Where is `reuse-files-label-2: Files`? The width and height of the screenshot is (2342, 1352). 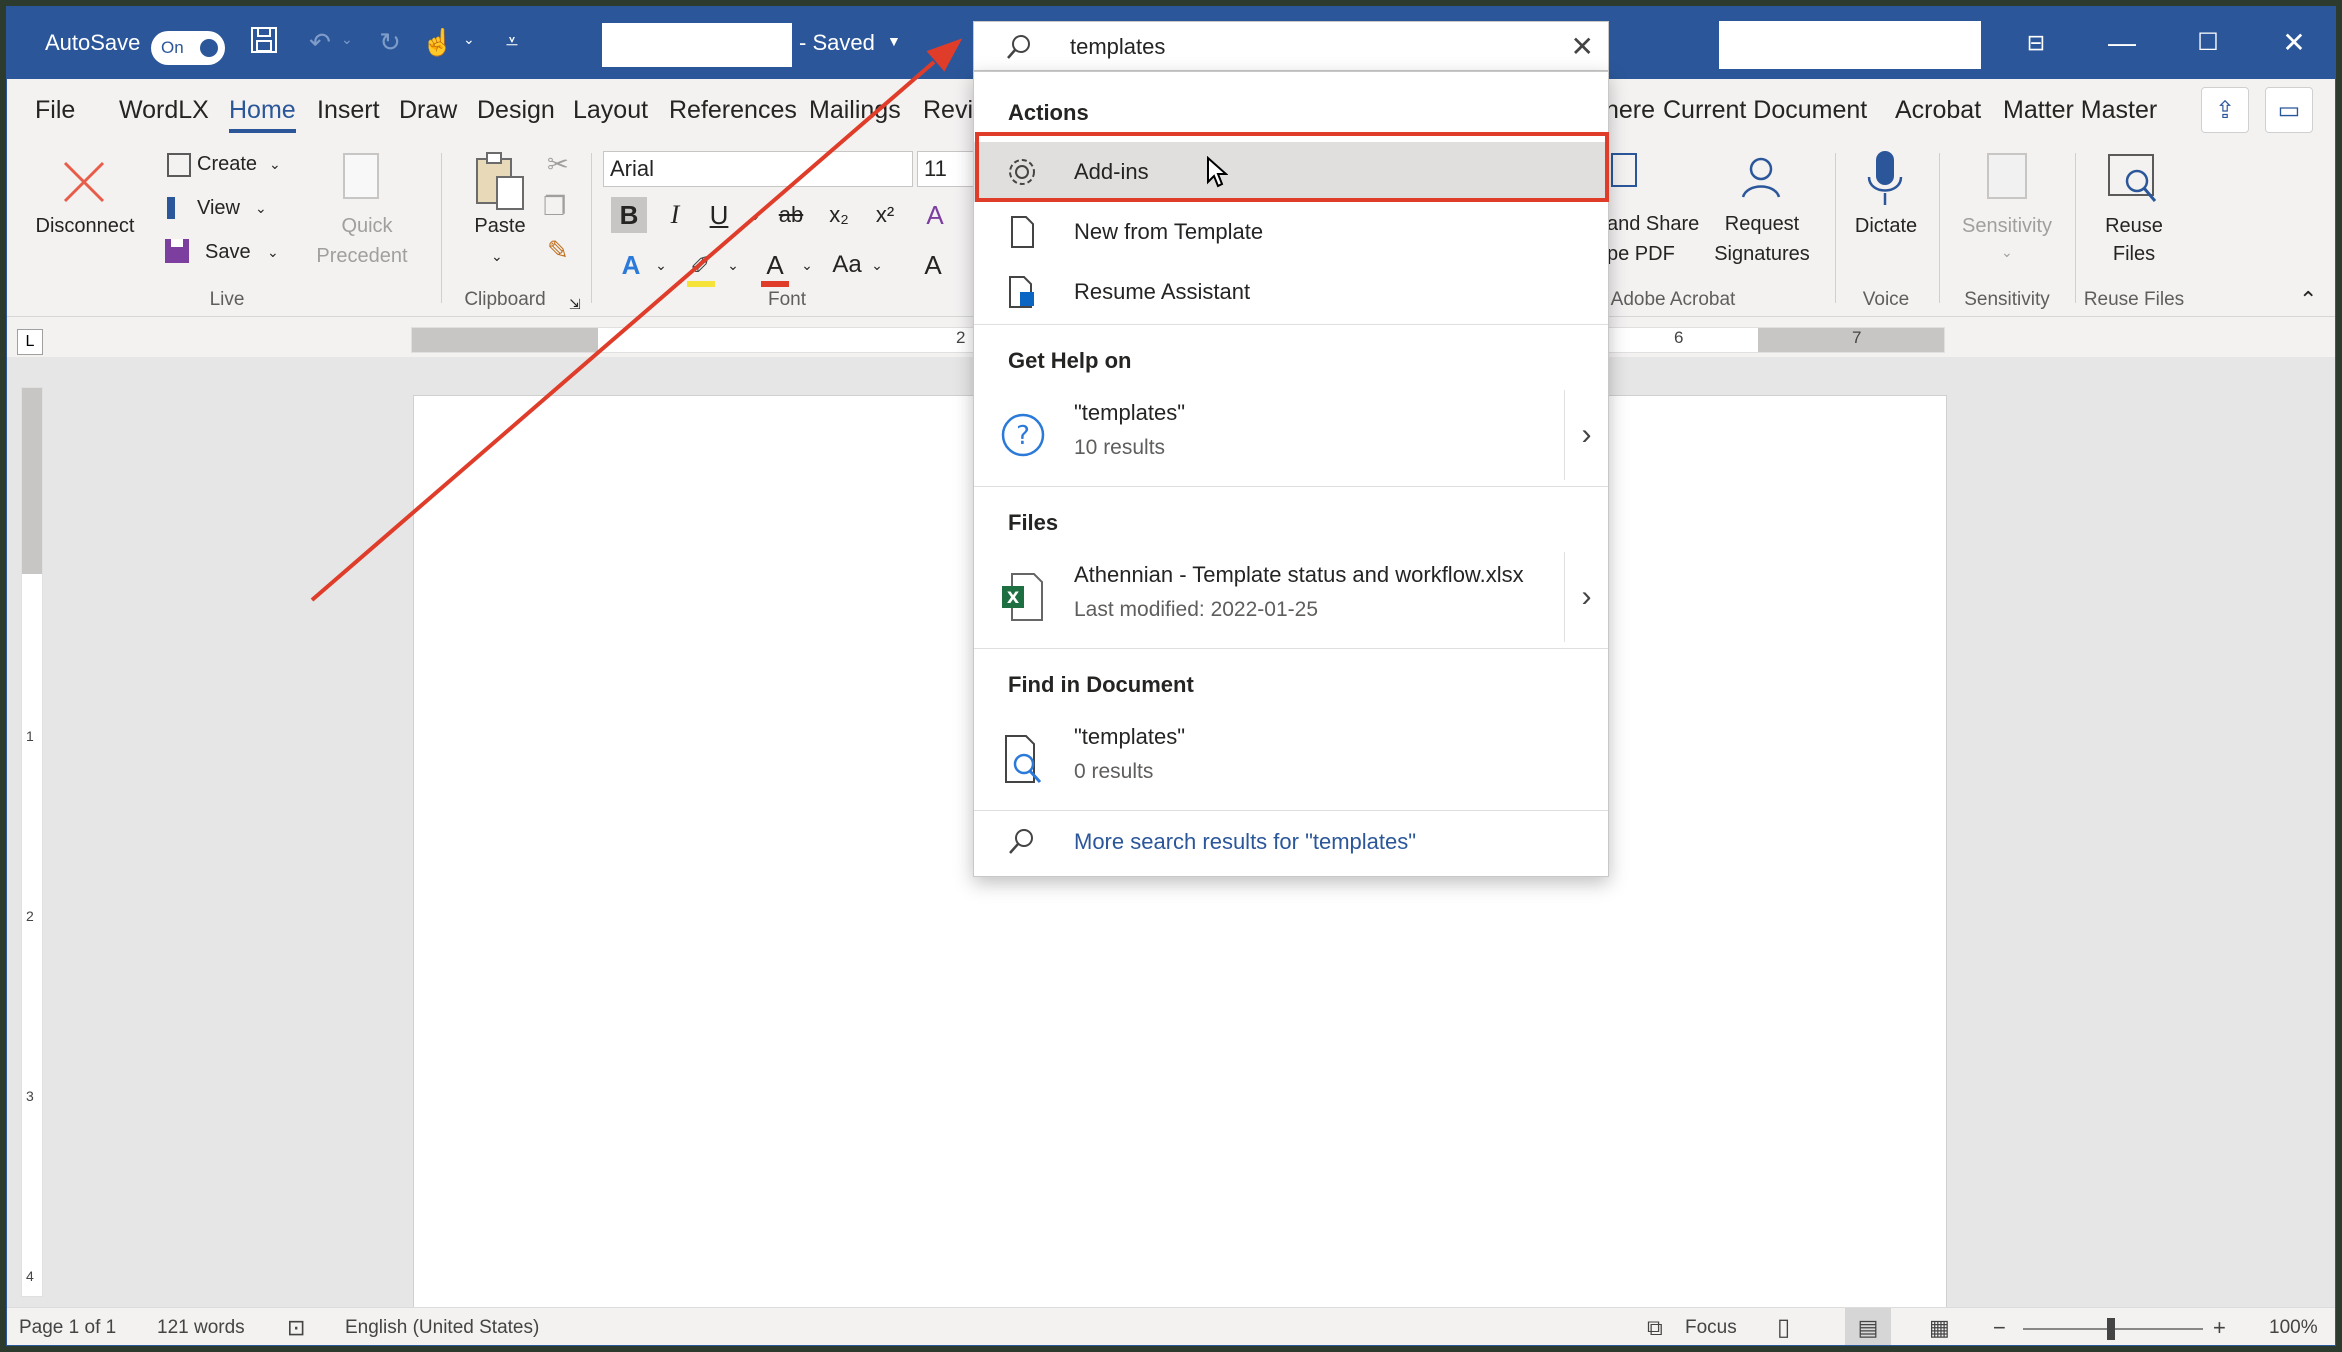
reuse-files-label-2: Files is located at coordinates (2134, 254).